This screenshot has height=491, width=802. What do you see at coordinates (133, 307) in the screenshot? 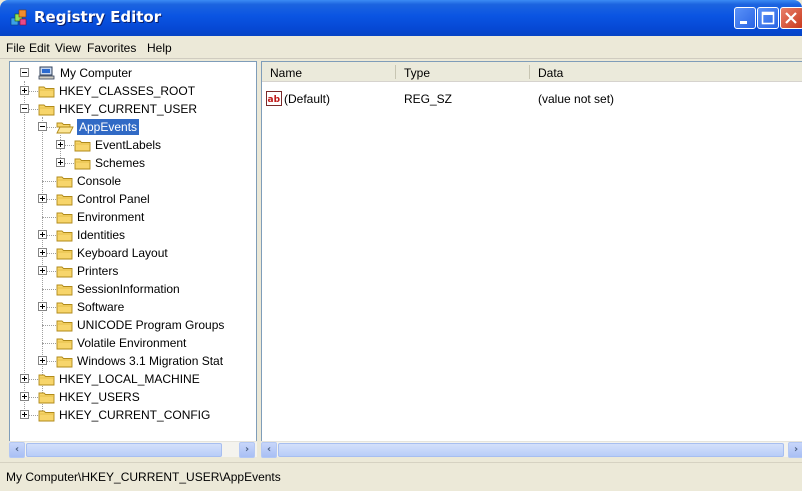
I see `tree-item: Software` at bounding box center [133, 307].